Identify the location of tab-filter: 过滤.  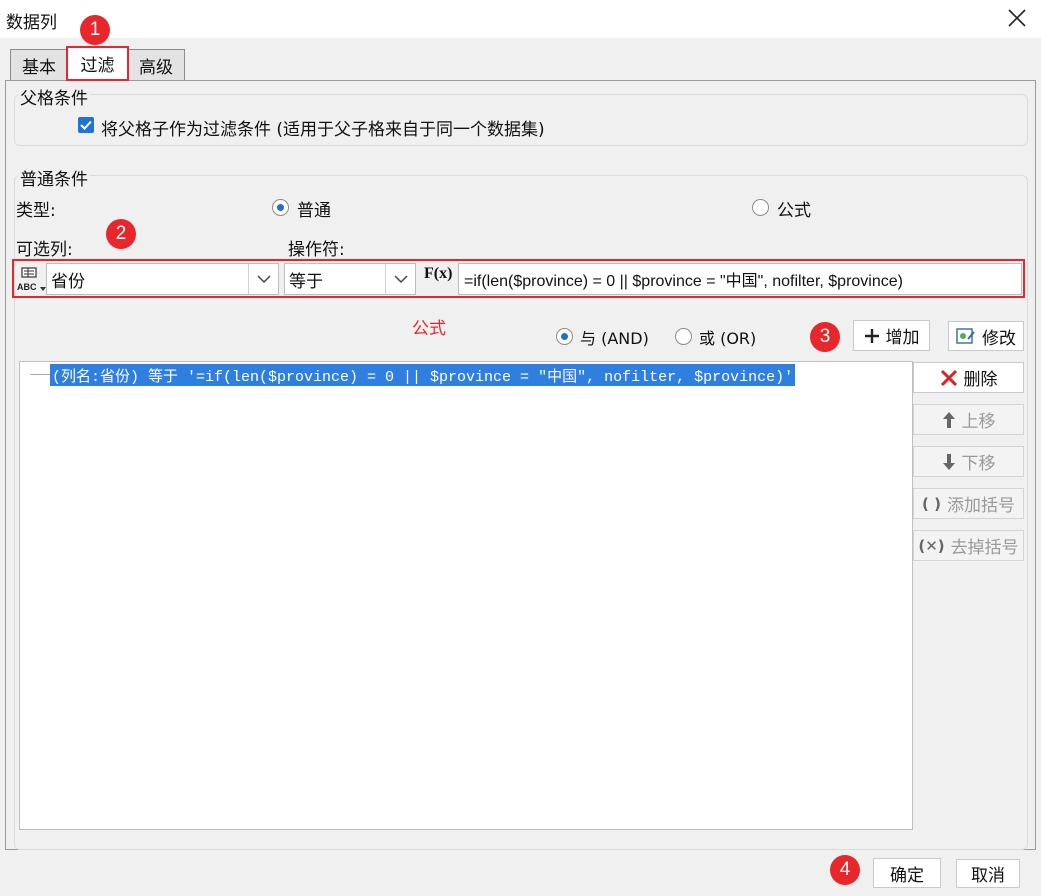
(97, 63).